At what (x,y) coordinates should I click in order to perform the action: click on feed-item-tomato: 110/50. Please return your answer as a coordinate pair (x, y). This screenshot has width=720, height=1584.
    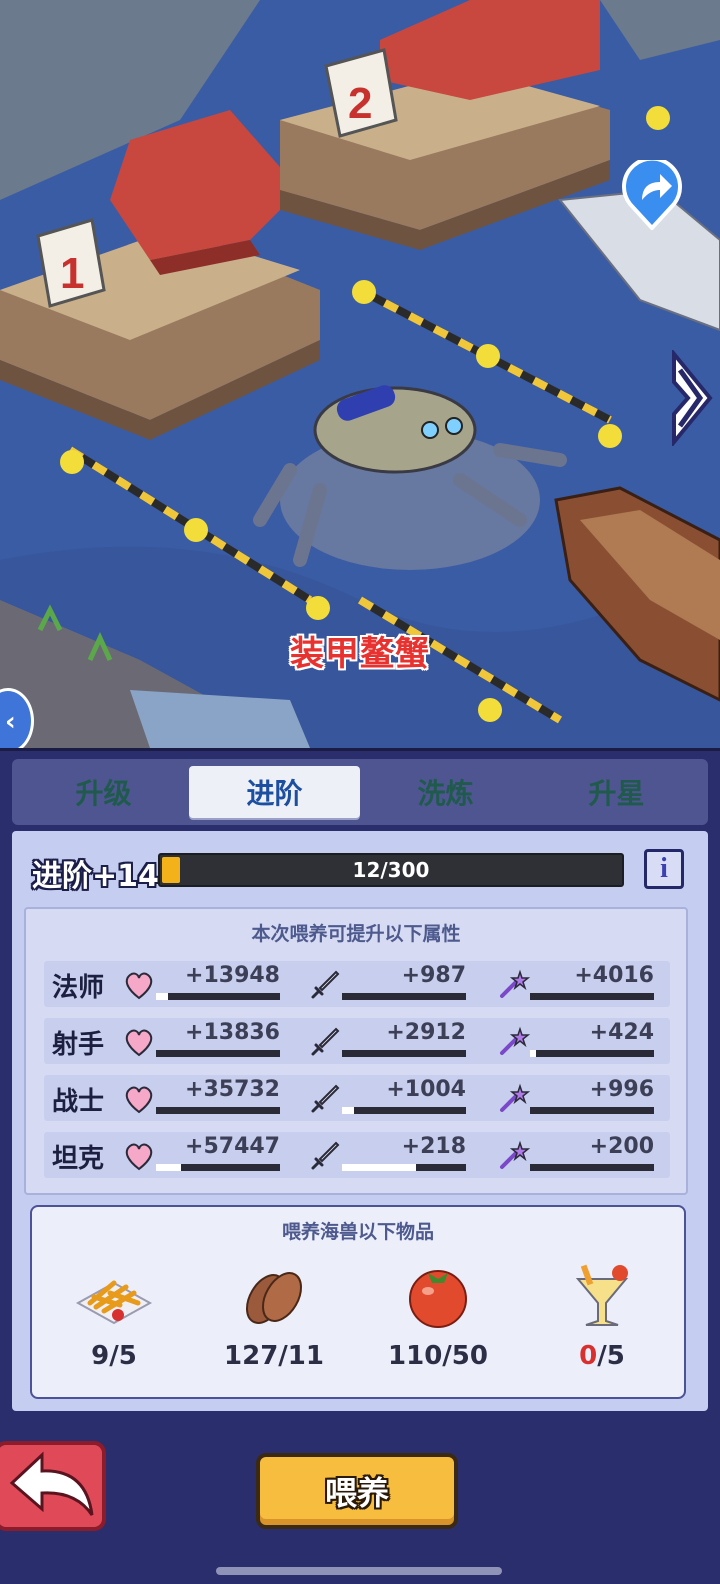
    Looking at the image, I should click on (438, 1323).